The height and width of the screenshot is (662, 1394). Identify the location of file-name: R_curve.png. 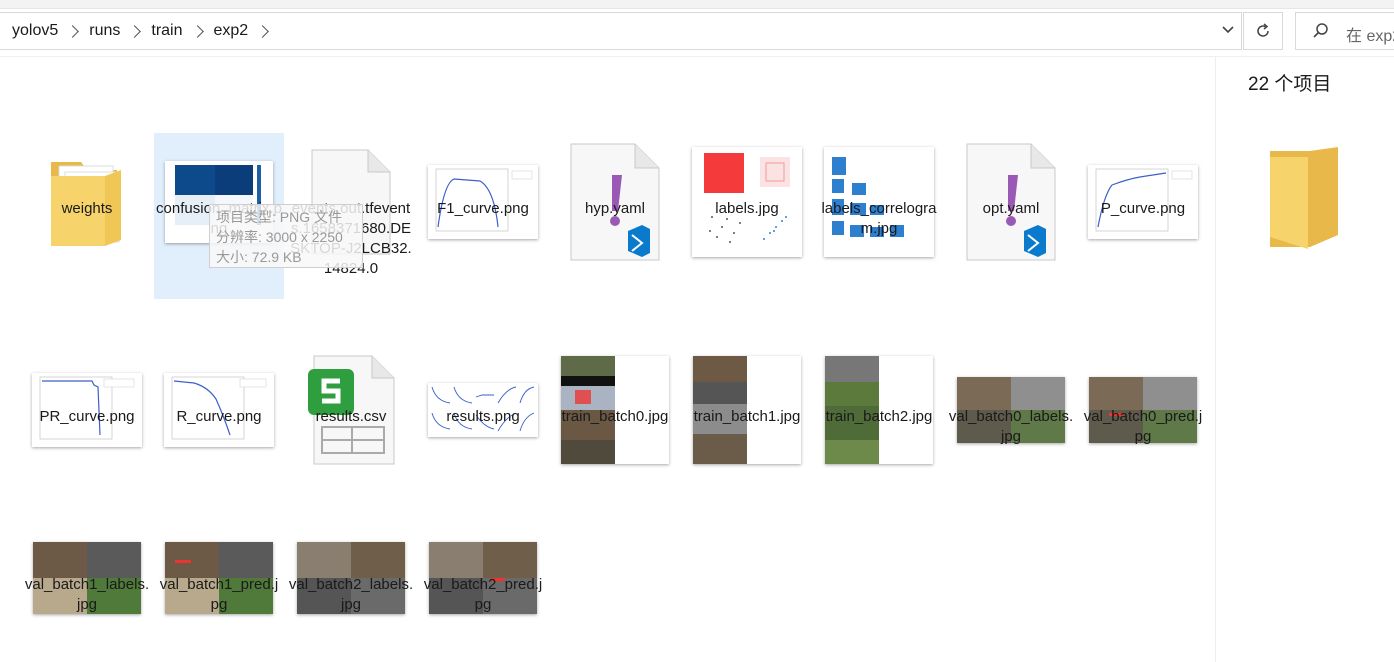
(219, 416).